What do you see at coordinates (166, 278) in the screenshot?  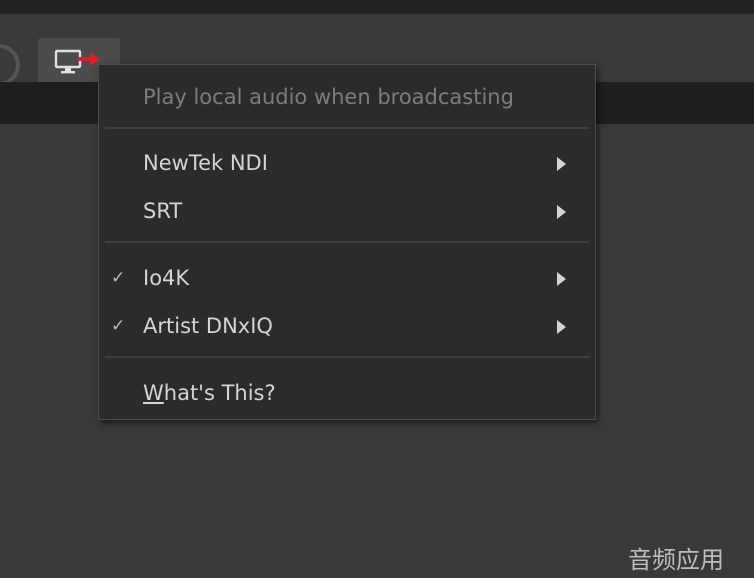 I see `menu-item-label: Io4K` at bounding box center [166, 278].